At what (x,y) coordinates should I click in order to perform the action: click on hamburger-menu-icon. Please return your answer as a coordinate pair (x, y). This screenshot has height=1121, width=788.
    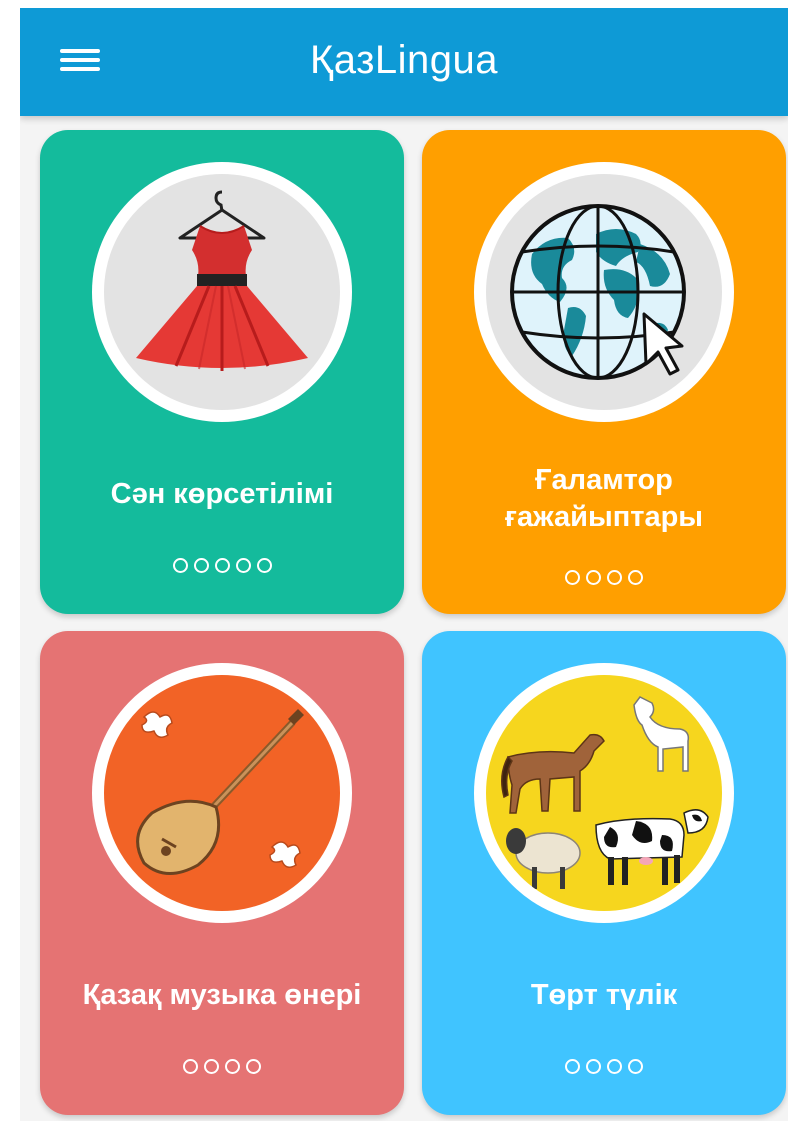
    Looking at the image, I should click on (80, 60).